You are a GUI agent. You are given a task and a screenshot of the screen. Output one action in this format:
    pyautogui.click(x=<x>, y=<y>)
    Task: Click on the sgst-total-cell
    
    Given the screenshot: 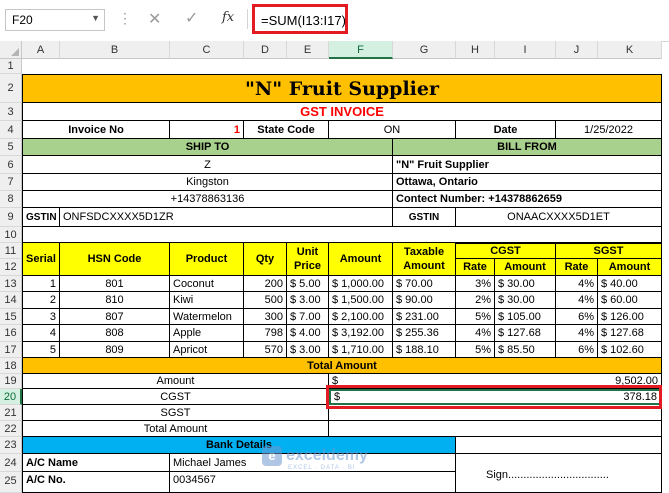 What is the action you would take?
    pyautogui.click(x=495, y=413)
    